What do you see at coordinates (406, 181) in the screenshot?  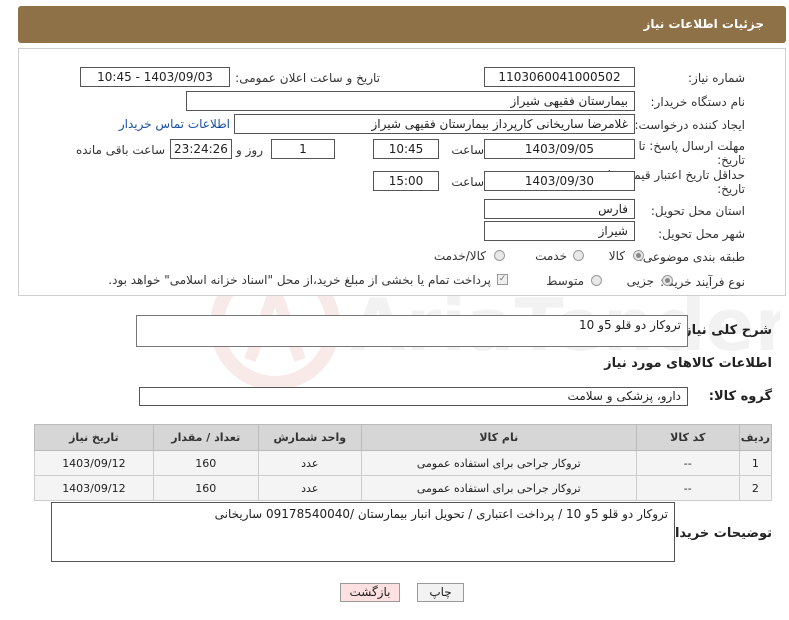 I see `price-validity-time-field: 15:00` at bounding box center [406, 181].